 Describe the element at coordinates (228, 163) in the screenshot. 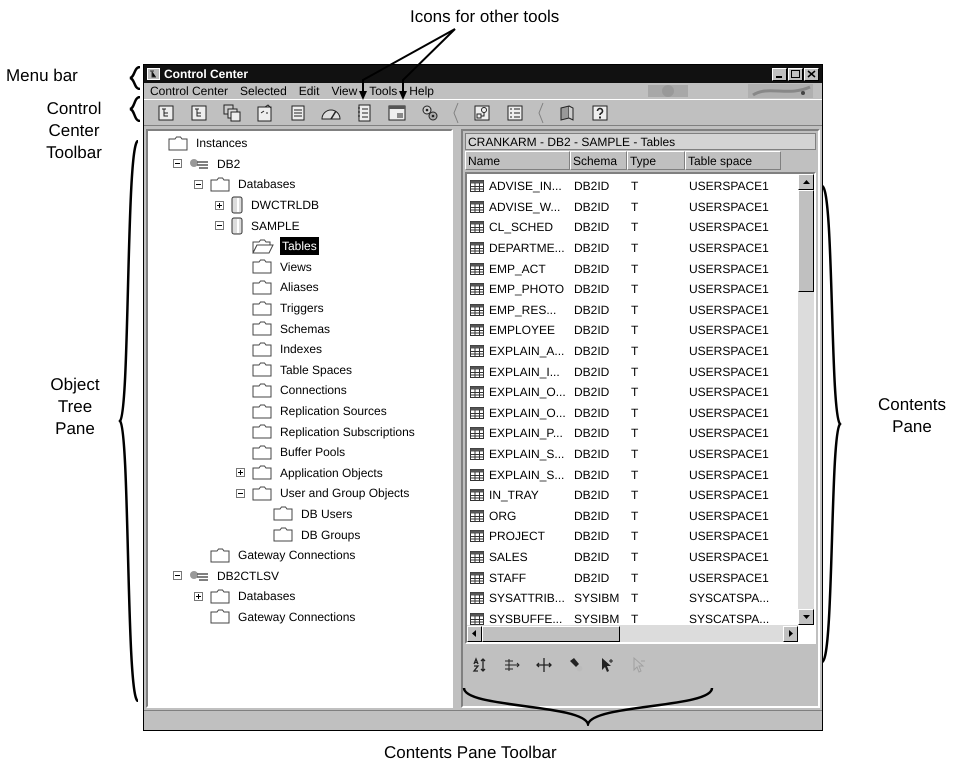

I see `tree-item: DB2` at that location.